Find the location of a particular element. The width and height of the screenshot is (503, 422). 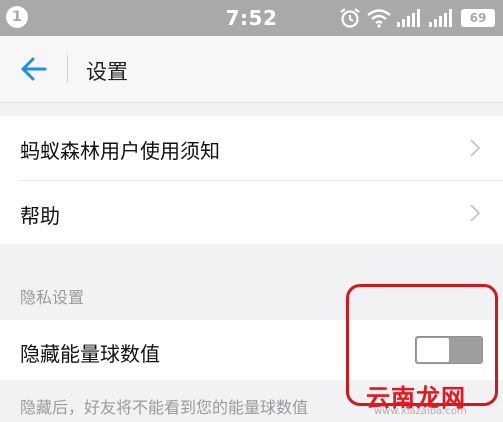

page-title: 设置 is located at coordinates (107, 72).